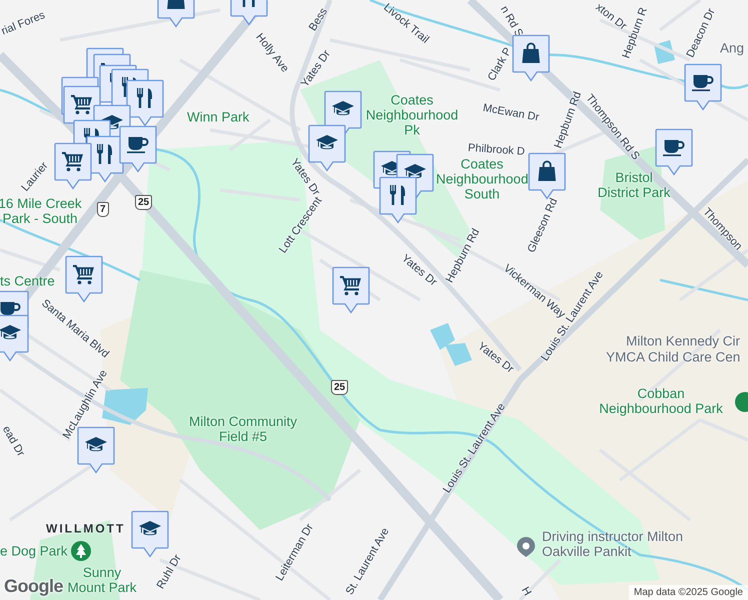  I want to click on park-label: ts Centre, so click(27, 282).